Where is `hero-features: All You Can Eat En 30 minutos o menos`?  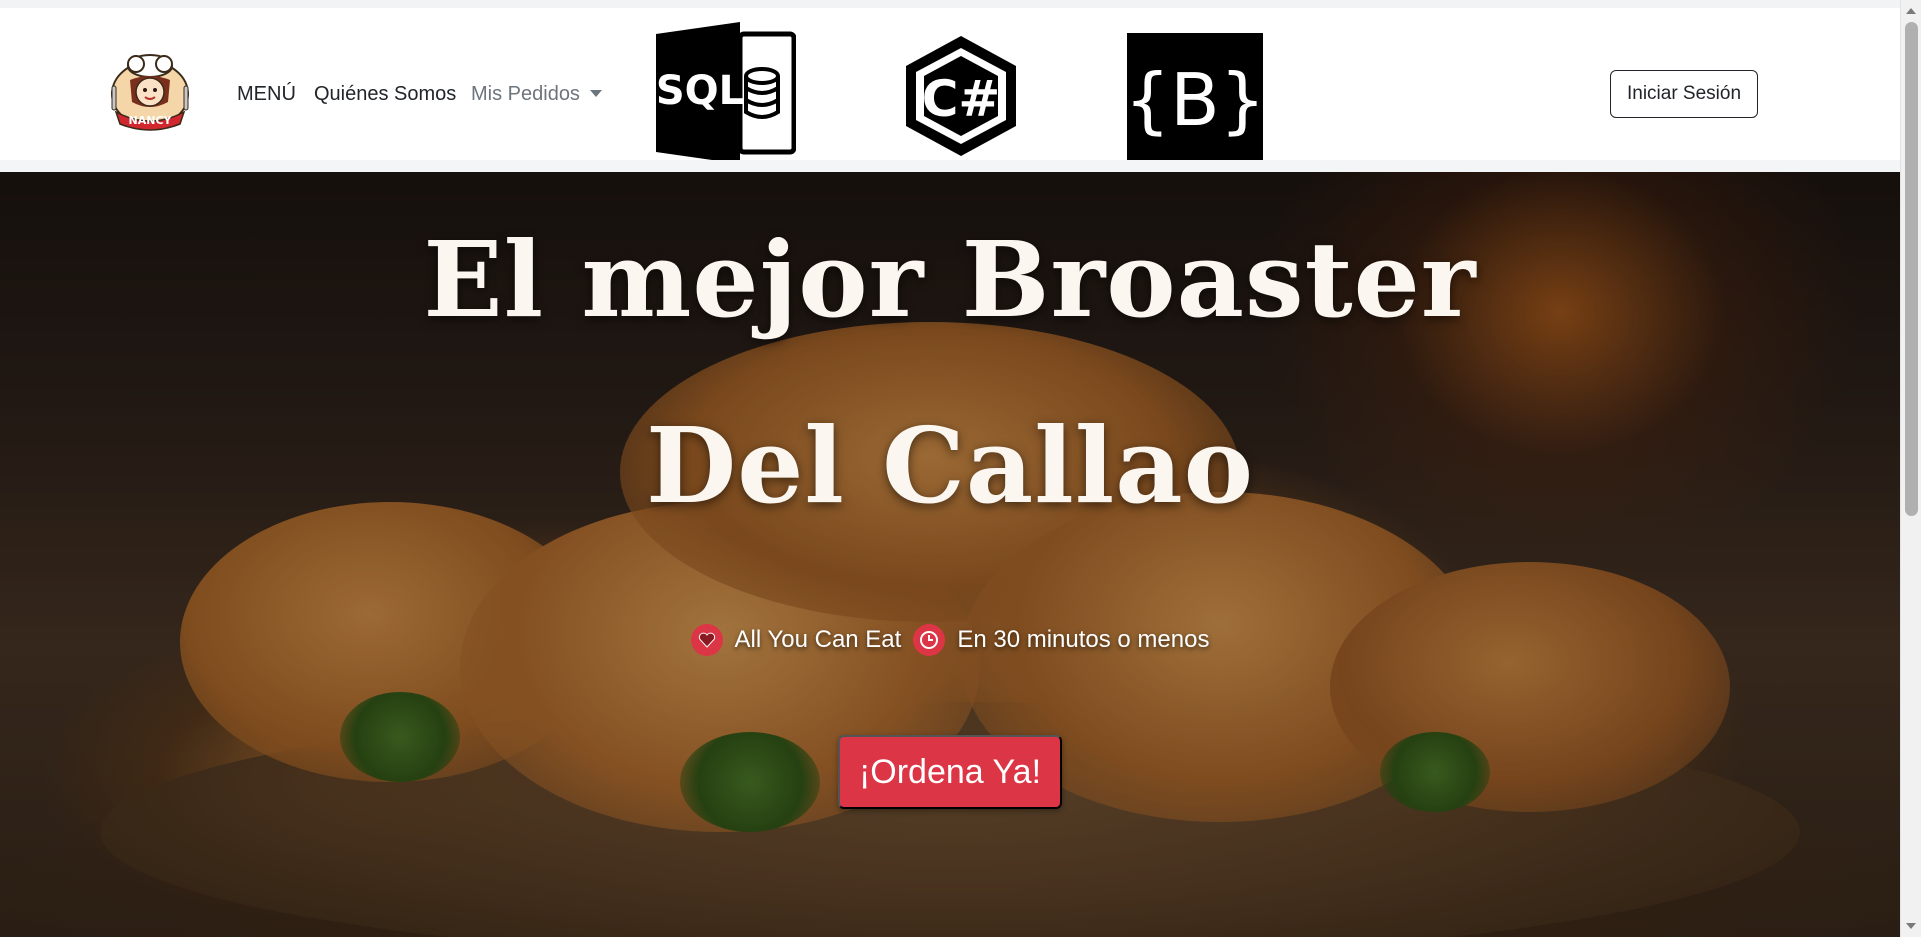 hero-features: All You Can Eat En 30 minutos o menos is located at coordinates (950, 640).